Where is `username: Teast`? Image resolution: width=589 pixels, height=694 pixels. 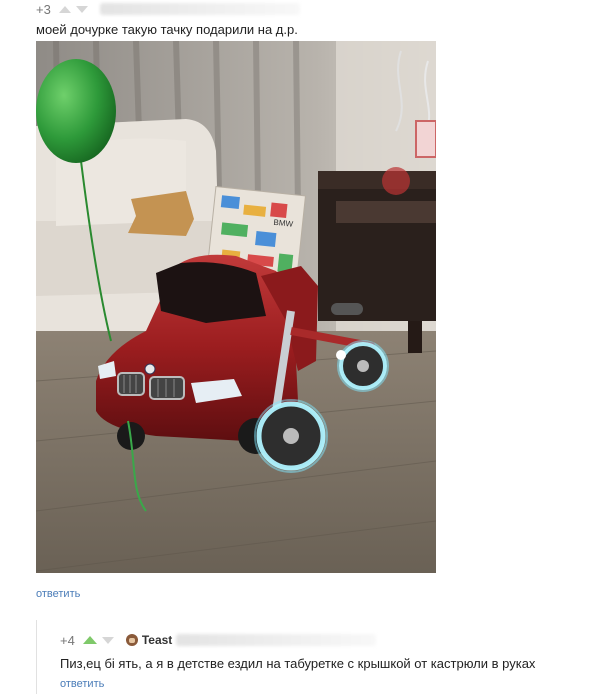 username: Teast is located at coordinates (157, 640).